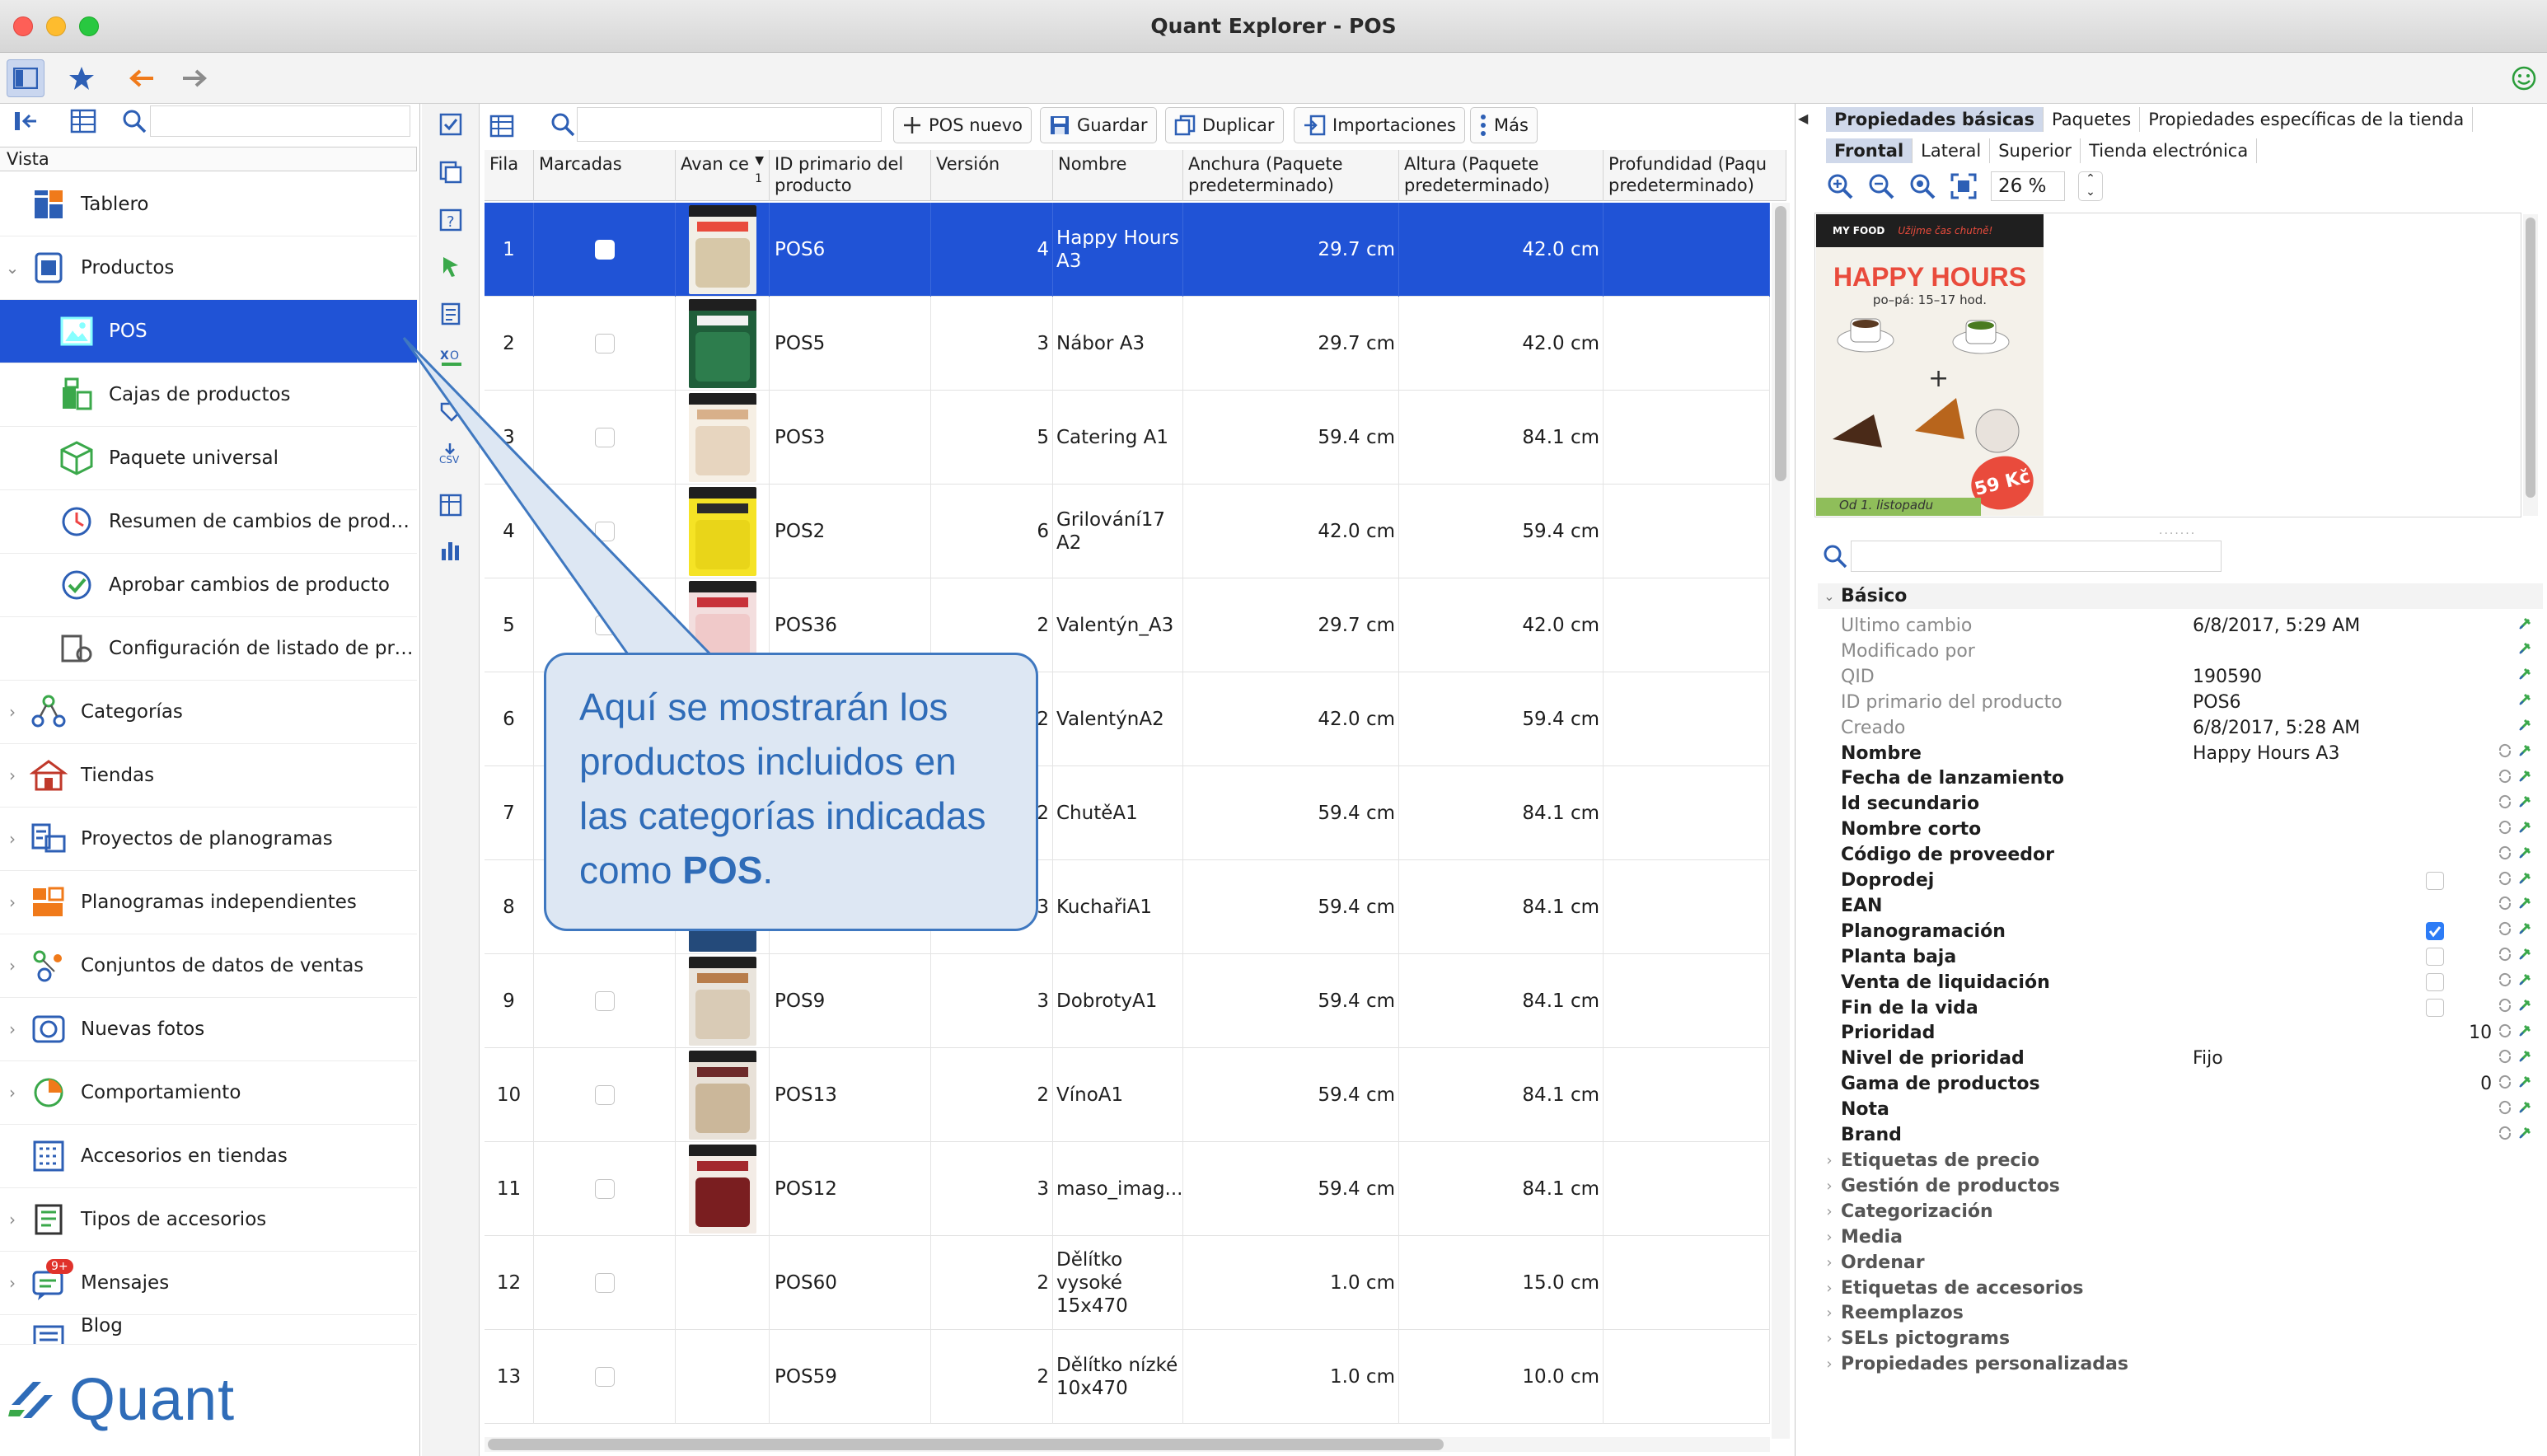  I want to click on sidebar-item-9: › Tiendas, so click(208, 776).